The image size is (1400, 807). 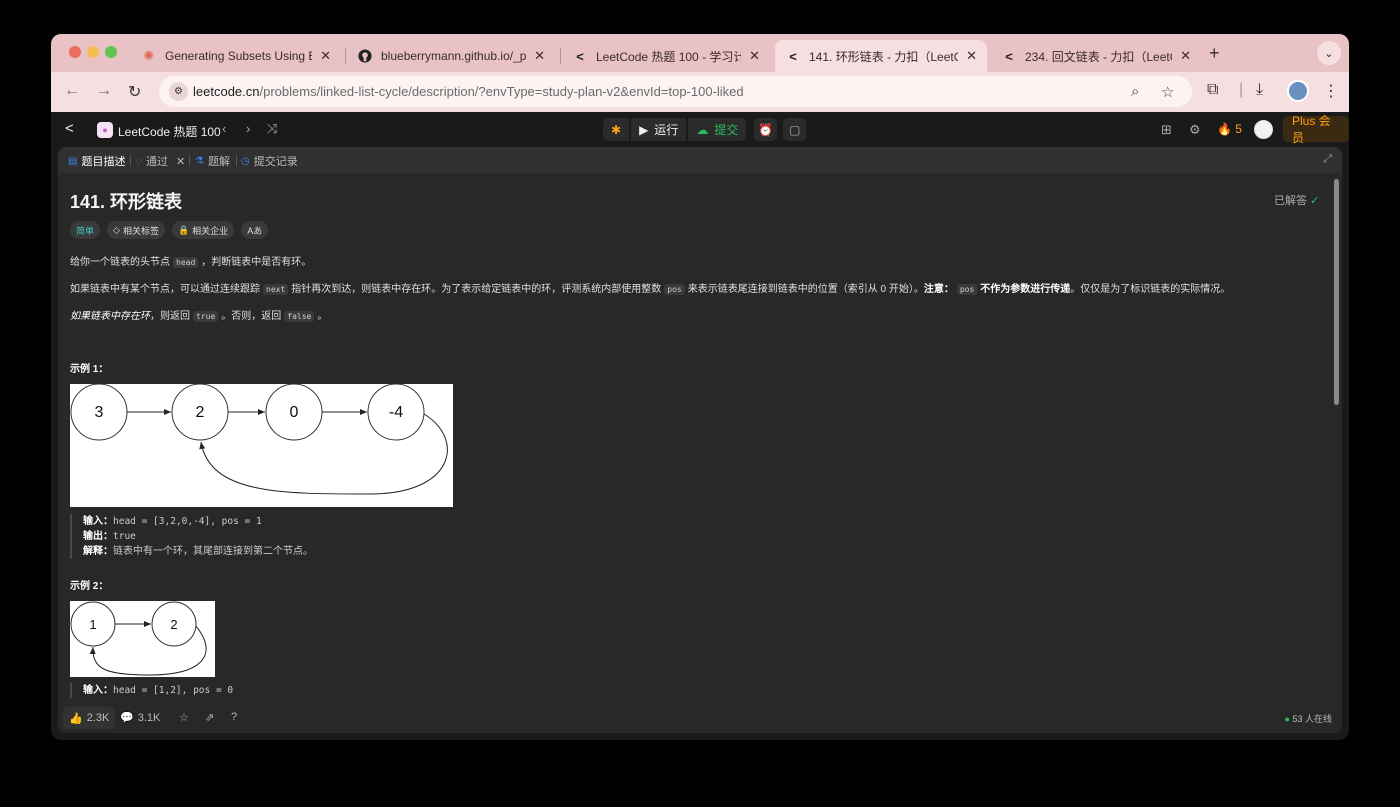 I want to click on tag-icon: ◇, so click(x=116, y=229).